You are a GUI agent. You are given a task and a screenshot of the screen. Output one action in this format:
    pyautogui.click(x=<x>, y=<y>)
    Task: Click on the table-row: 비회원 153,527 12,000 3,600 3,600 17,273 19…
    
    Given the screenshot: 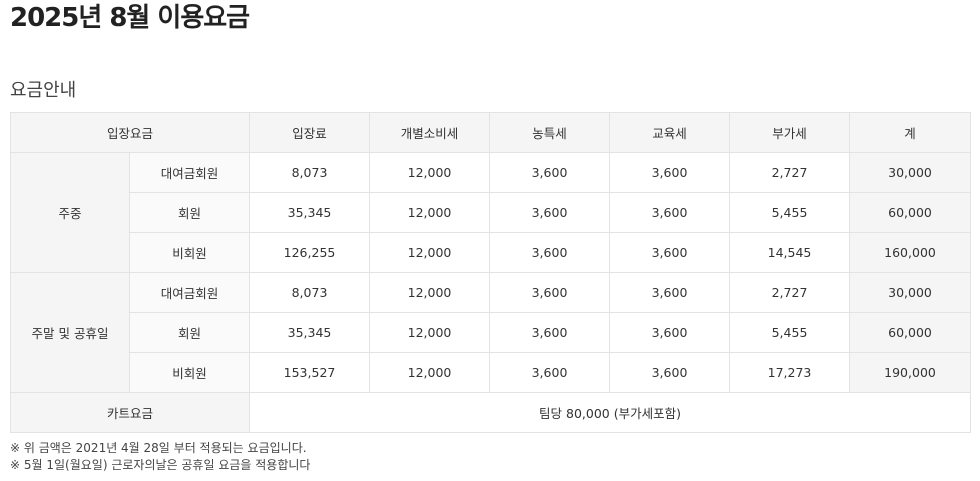 What is the action you would take?
    pyautogui.click(x=491, y=372)
    